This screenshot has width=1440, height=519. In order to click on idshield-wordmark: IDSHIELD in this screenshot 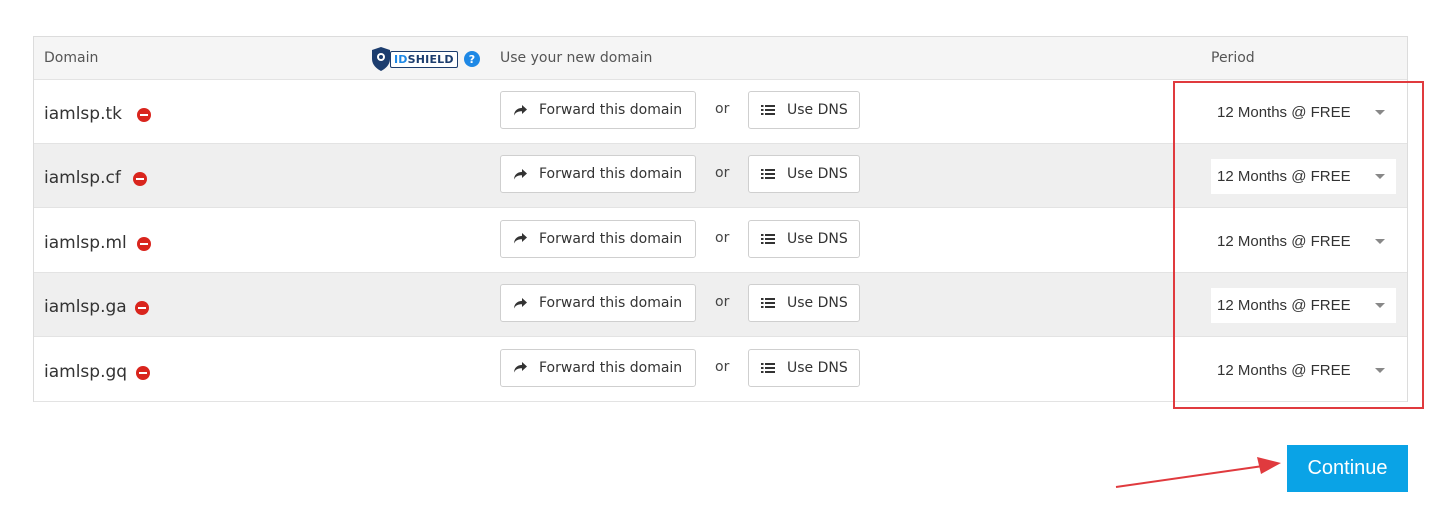, I will do `click(424, 59)`.